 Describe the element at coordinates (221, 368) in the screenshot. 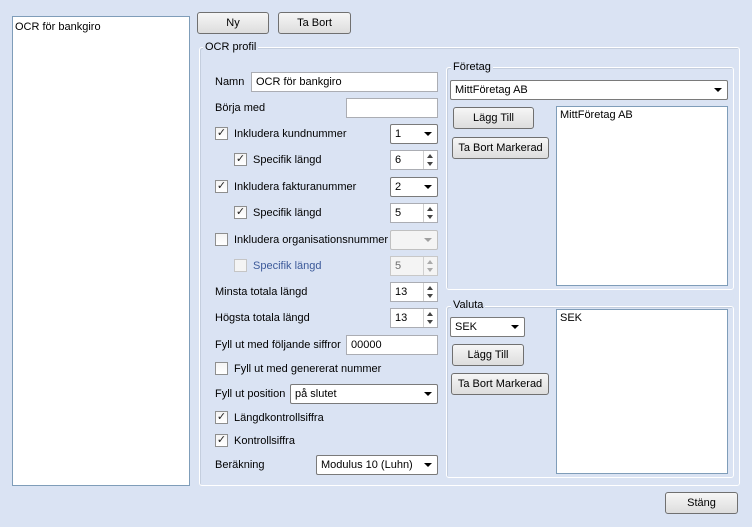

I see `fill-generated-checkbox` at that location.